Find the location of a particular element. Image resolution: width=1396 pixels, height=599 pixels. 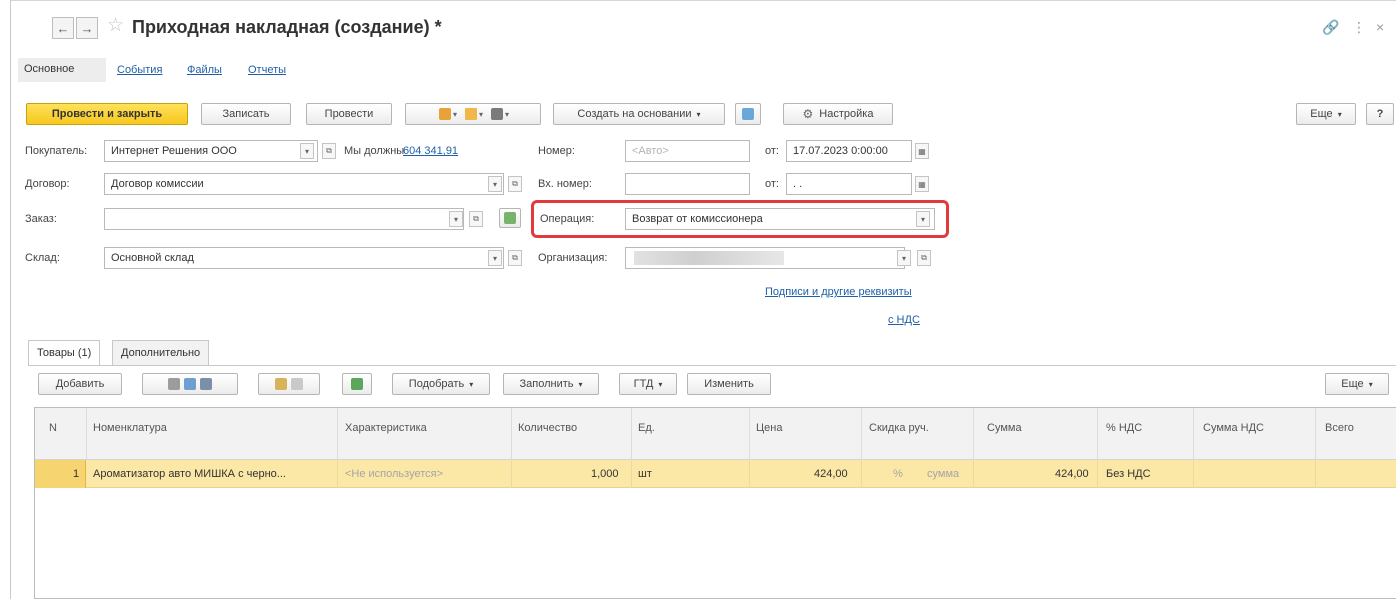

characteristic-cell: <Не используется> is located at coordinates (394, 474).